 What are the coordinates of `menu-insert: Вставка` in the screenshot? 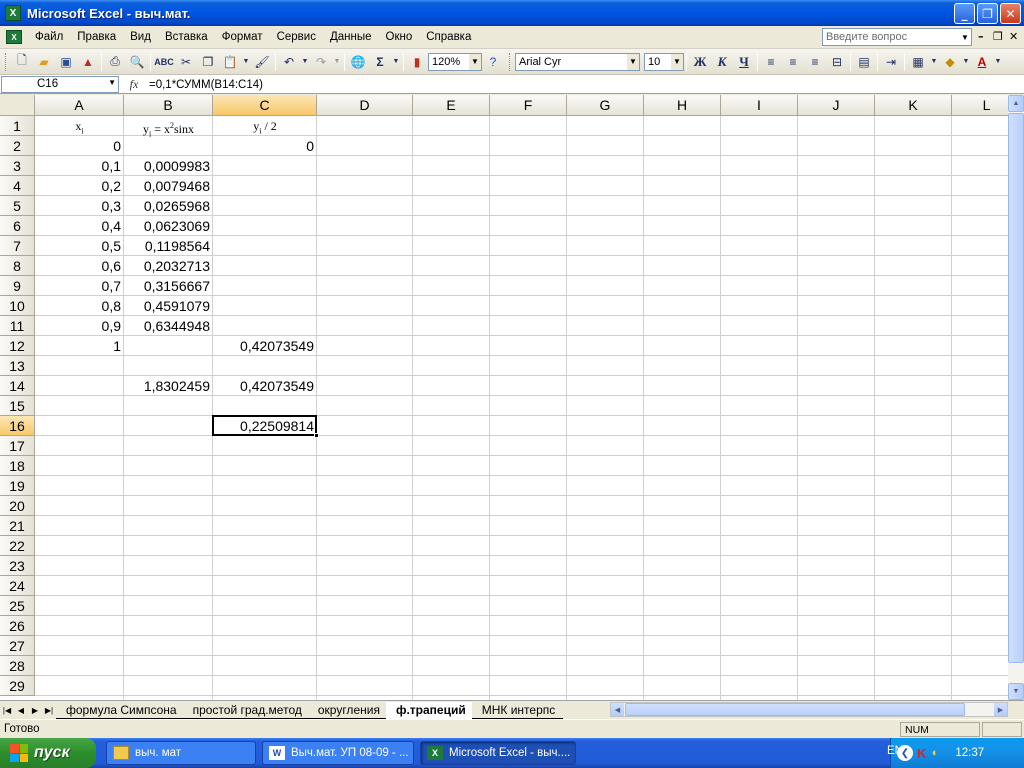 It's located at (186, 37).